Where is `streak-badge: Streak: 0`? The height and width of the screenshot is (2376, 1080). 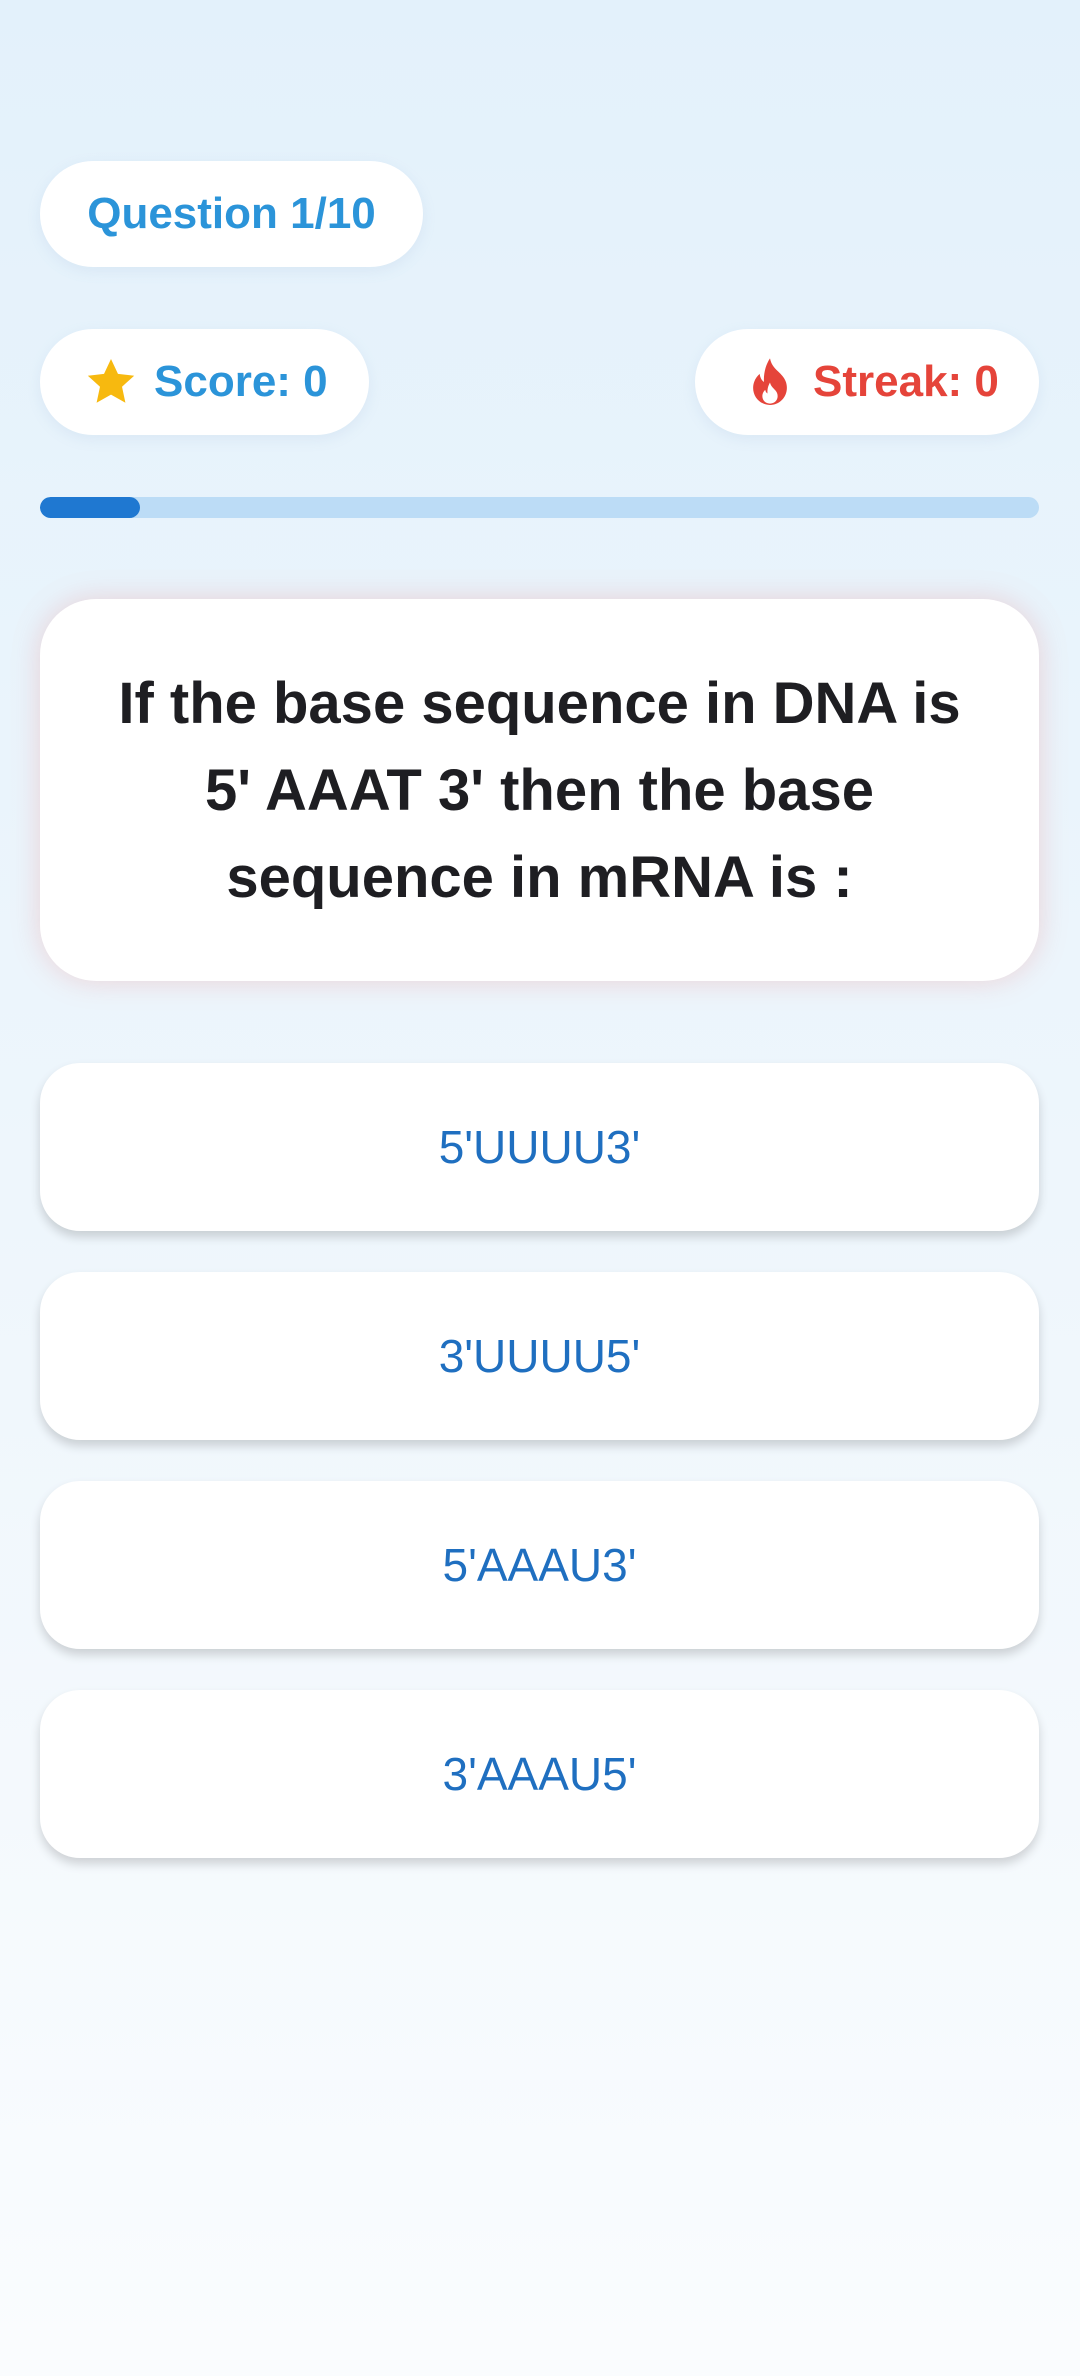
streak-badge: Streak: 0 is located at coordinates (867, 382).